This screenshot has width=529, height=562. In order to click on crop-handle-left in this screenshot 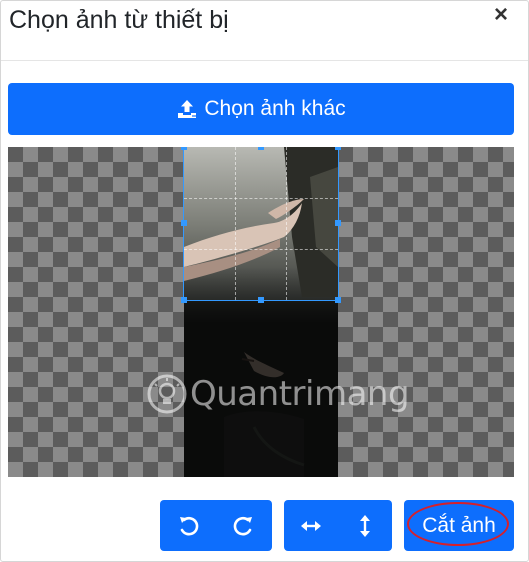, I will do `click(184, 223)`.